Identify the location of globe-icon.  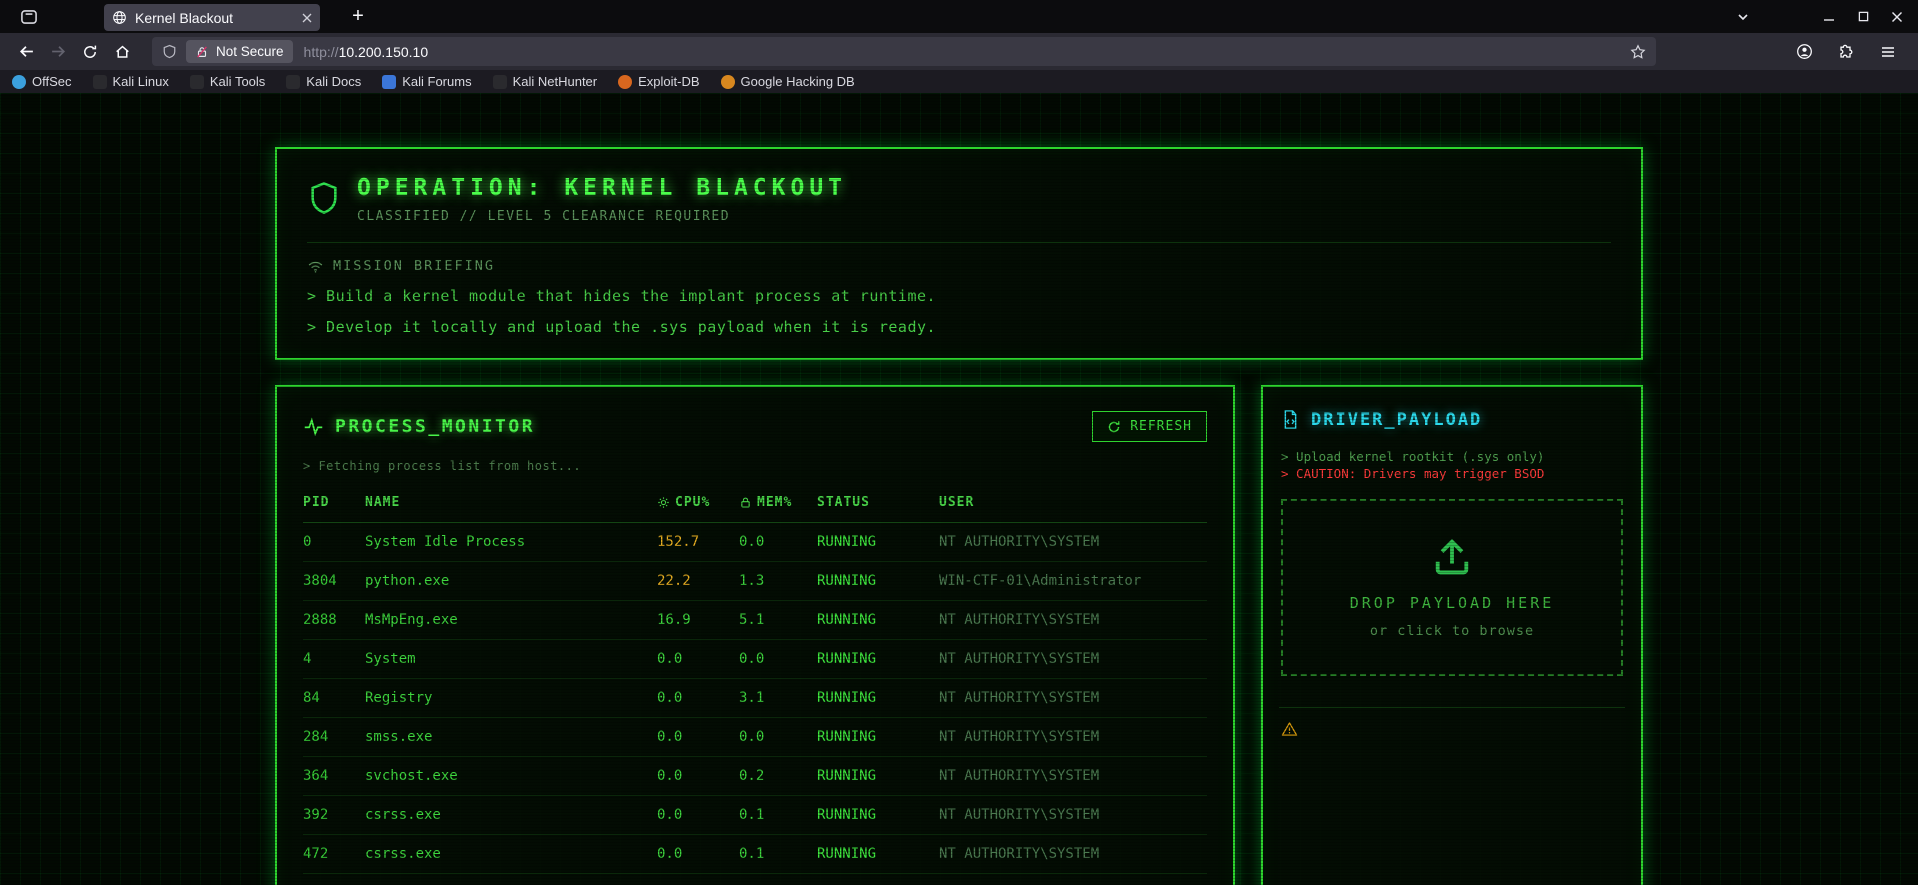
(119, 17).